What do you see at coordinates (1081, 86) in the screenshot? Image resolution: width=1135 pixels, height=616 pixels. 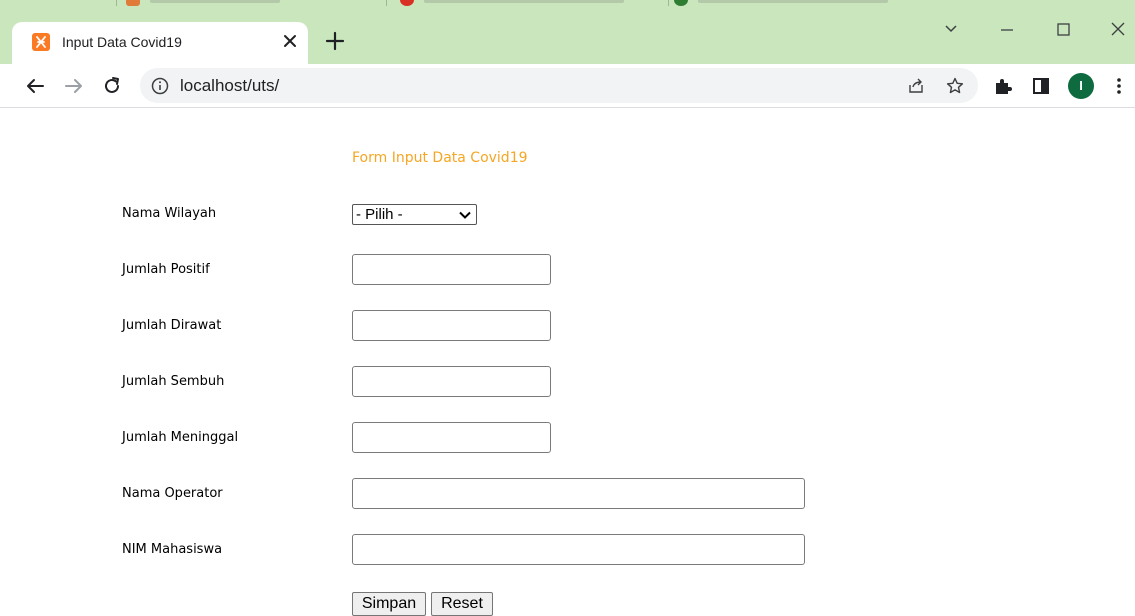 I see `profile-avatar: I` at bounding box center [1081, 86].